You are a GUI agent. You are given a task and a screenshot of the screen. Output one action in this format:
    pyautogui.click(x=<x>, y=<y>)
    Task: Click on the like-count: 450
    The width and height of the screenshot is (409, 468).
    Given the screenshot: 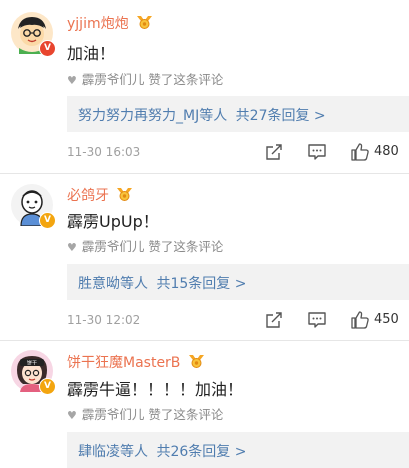 What is the action you would take?
    pyautogui.click(x=386, y=319)
    